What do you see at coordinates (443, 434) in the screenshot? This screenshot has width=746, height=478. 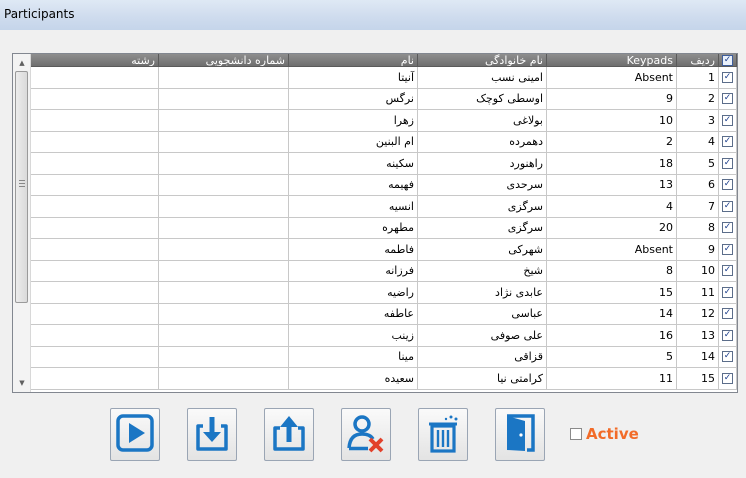 I see `delete-button` at bounding box center [443, 434].